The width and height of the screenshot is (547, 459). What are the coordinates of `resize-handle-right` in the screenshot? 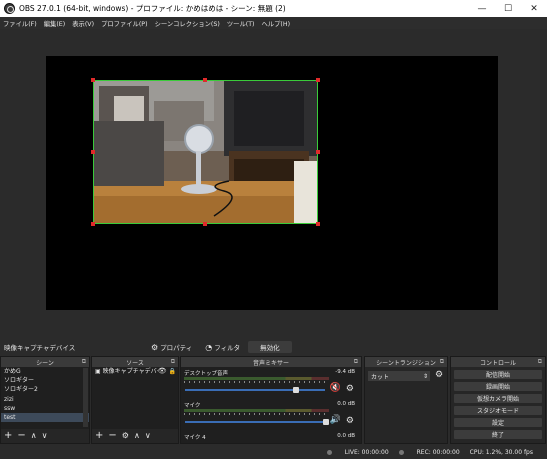 It's located at (318, 152).